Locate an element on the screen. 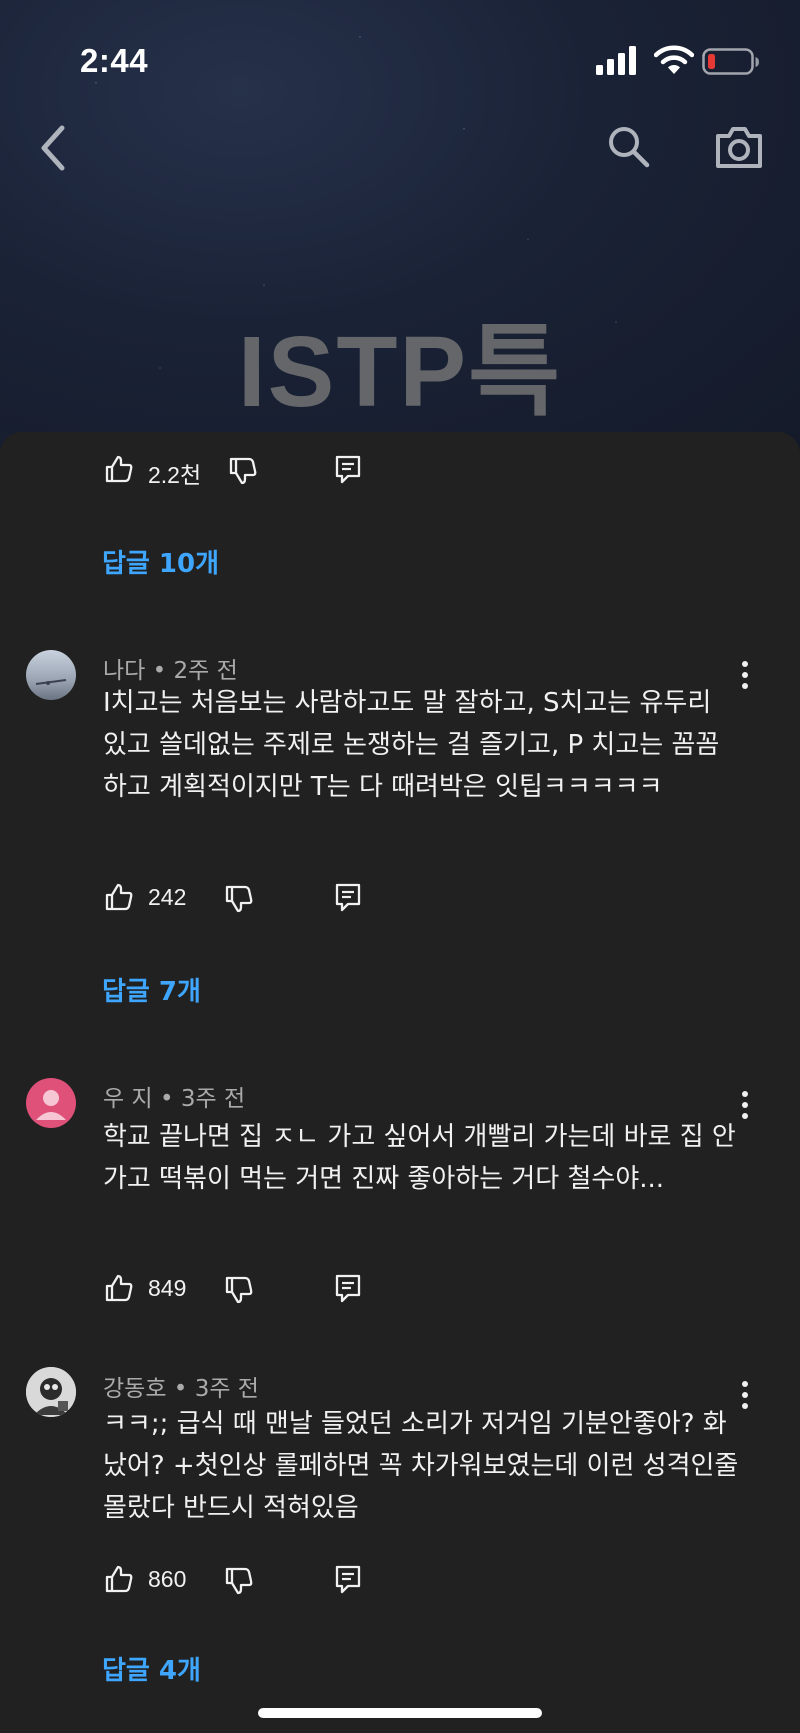 This screenshot has width=800, height=1733. like-count: 849 is located at coordinates (167, 1288).